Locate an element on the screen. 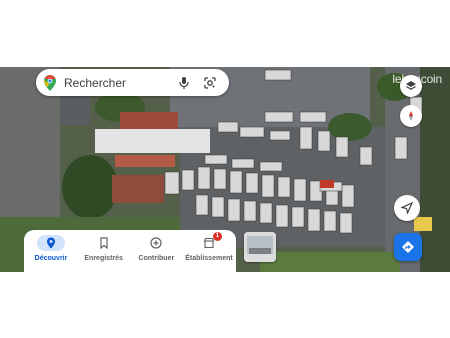 The width and height of the screenshot is (450, 338). layers-icon is located at coordinates (411, 86).